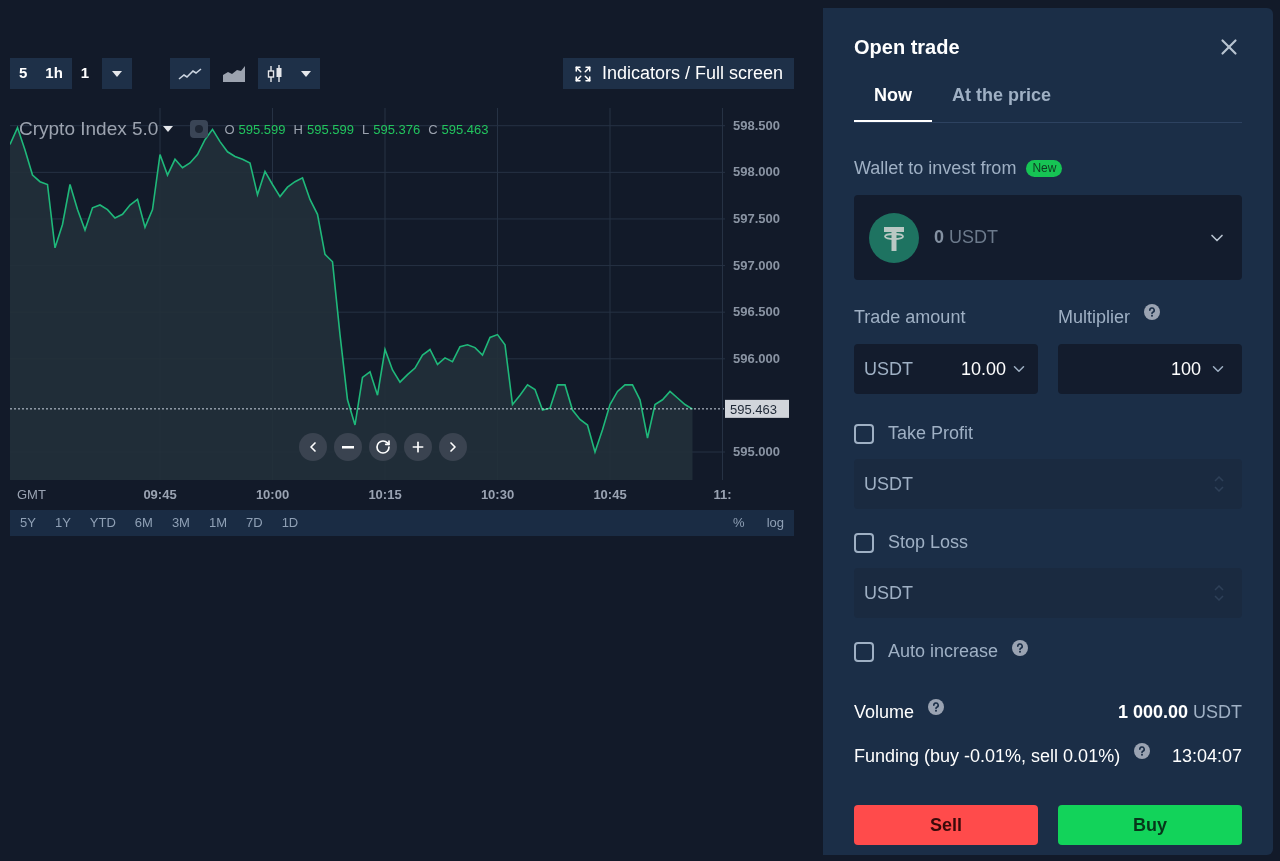  I want to click on range-button: 5Y, so click(28, 523).